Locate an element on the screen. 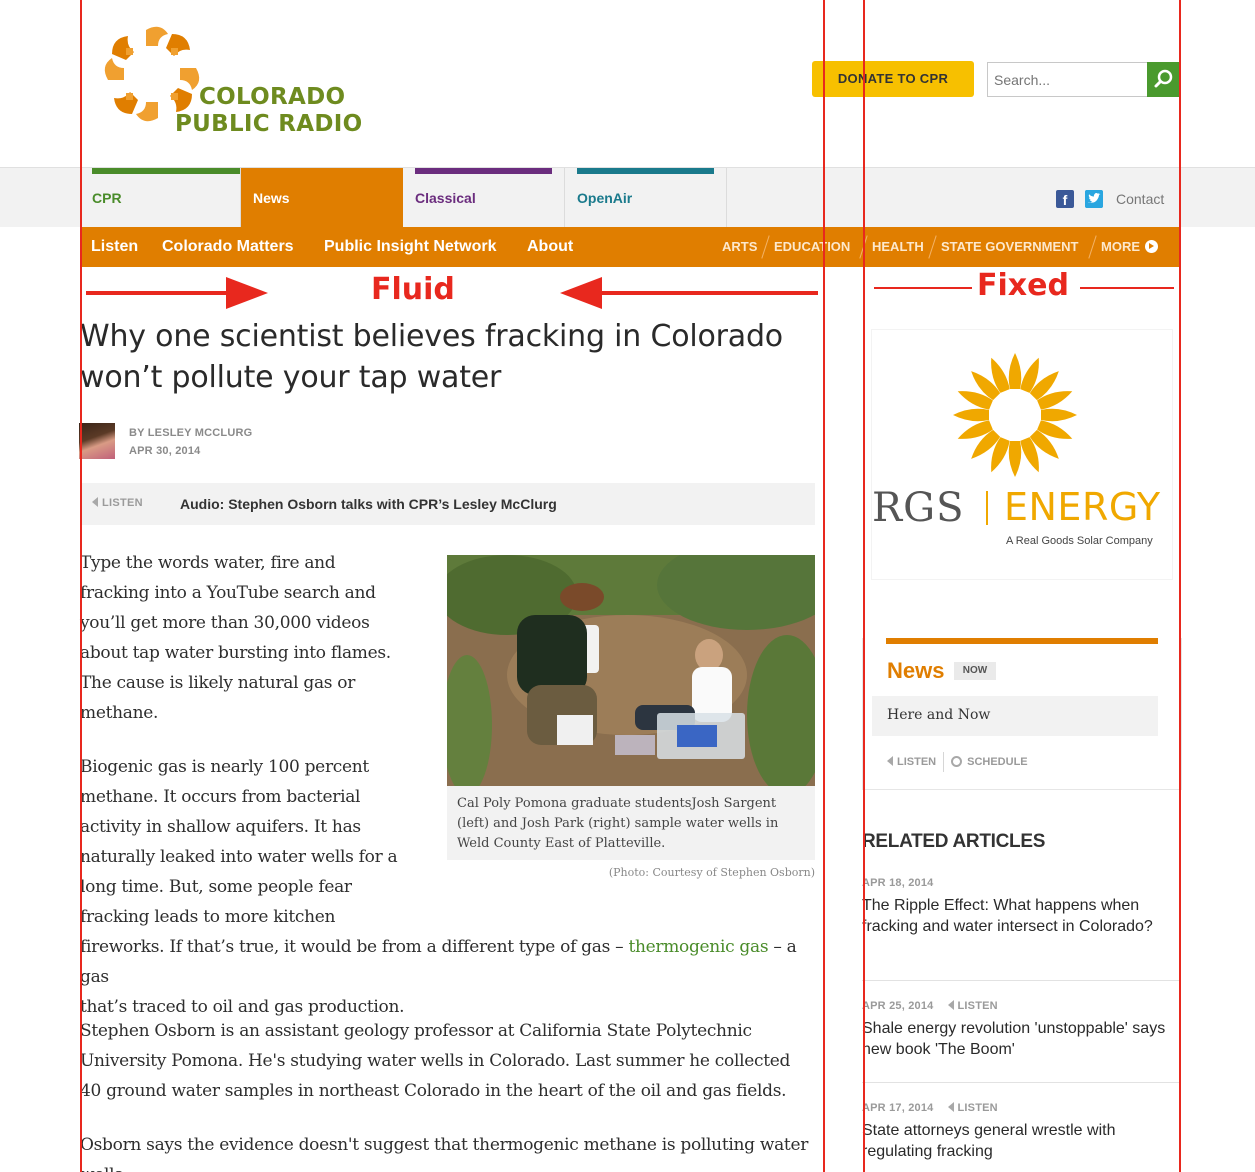  donate-button: DONATE TO CPR is located at coordinates (893, 79).